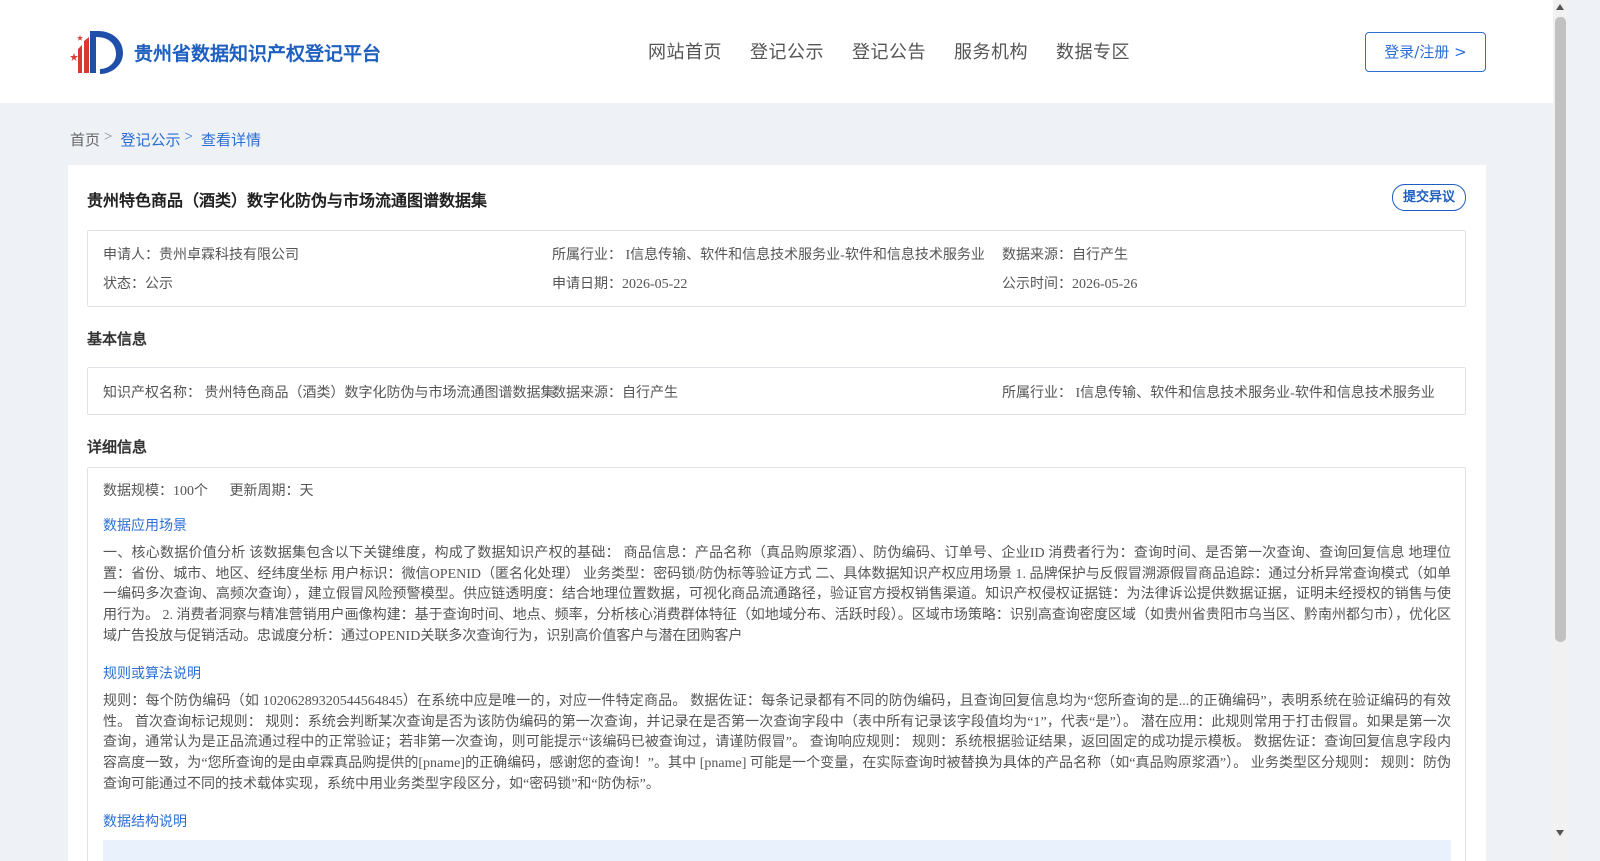 The height and width of the screenshot is (861, 1600). I want to click on scrollbar-thumb, so click(1560, 329).